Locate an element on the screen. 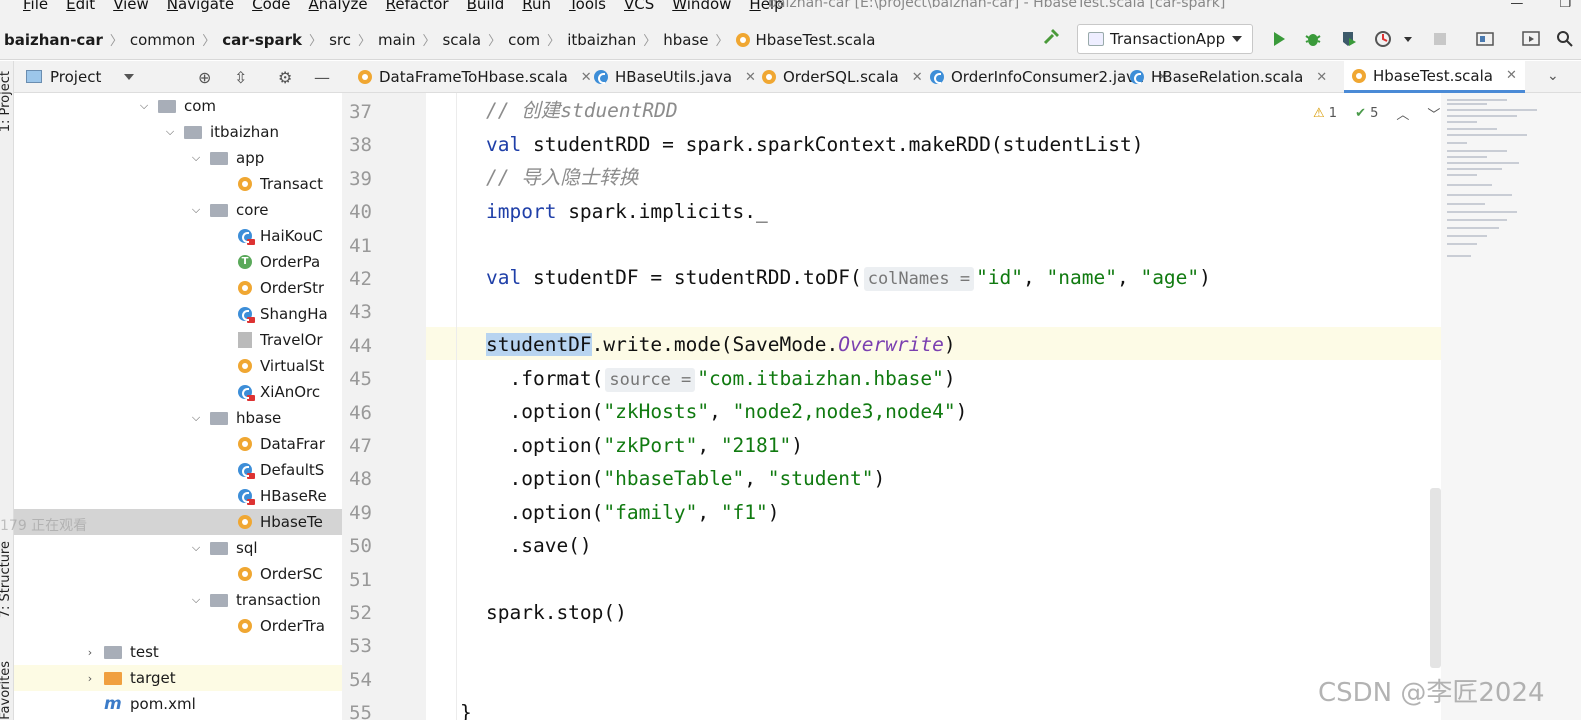 Image resolution: width=1581 pixels, height=724 pixels. menu-refactor: Refactor is located at coordinates (417, 6).